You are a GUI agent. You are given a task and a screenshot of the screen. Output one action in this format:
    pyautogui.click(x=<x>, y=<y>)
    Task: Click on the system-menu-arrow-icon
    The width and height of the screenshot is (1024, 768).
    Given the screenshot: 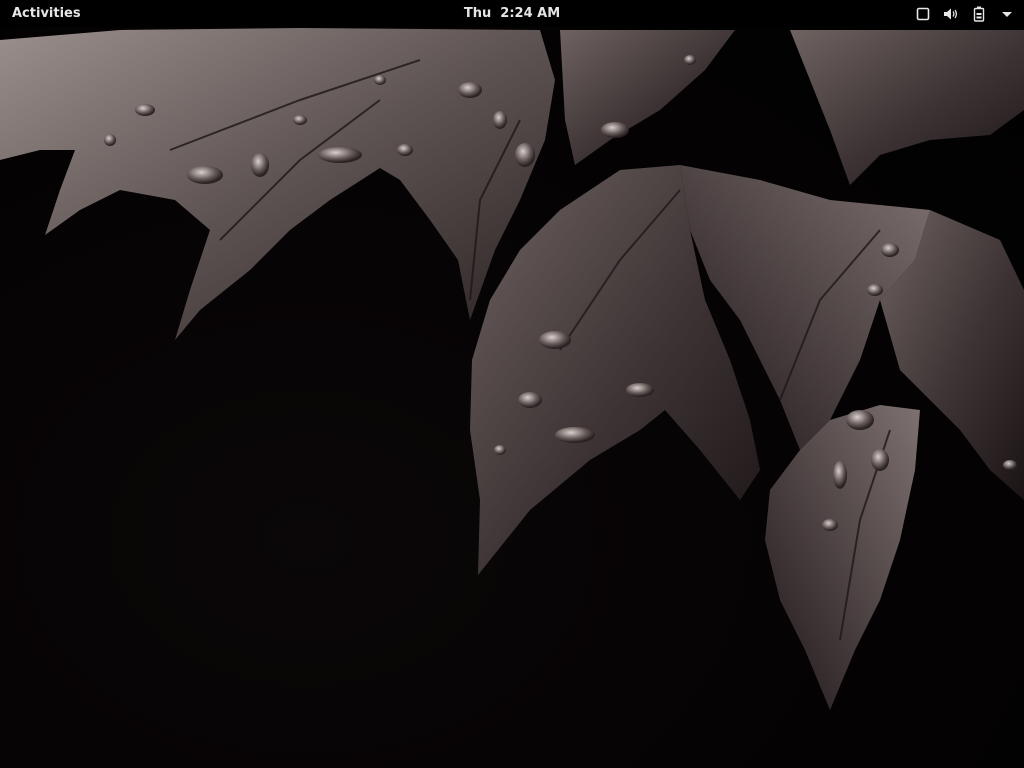 What is the action you would take?
    pyautogui.click(x=1007, y=14)
    